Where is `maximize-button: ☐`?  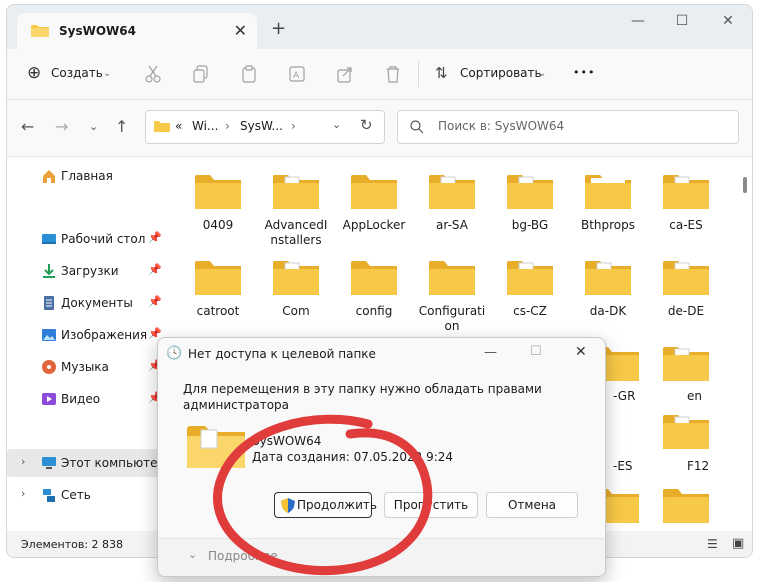 maximize-button: ☐ is located at coordinates (682, 21).